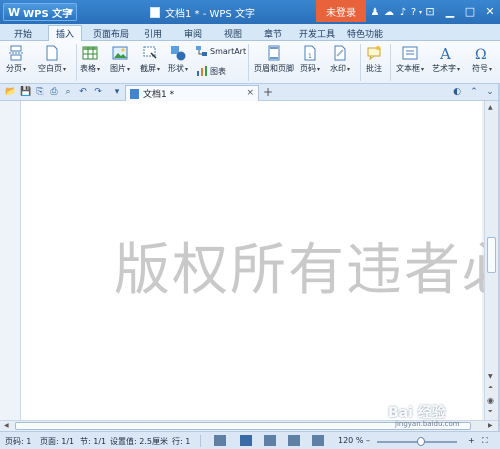 The image size is (500, 449). Describe the element at coordinates (310, 68) in the screenshot. I see `page-number-label: 页码▾` at that location.